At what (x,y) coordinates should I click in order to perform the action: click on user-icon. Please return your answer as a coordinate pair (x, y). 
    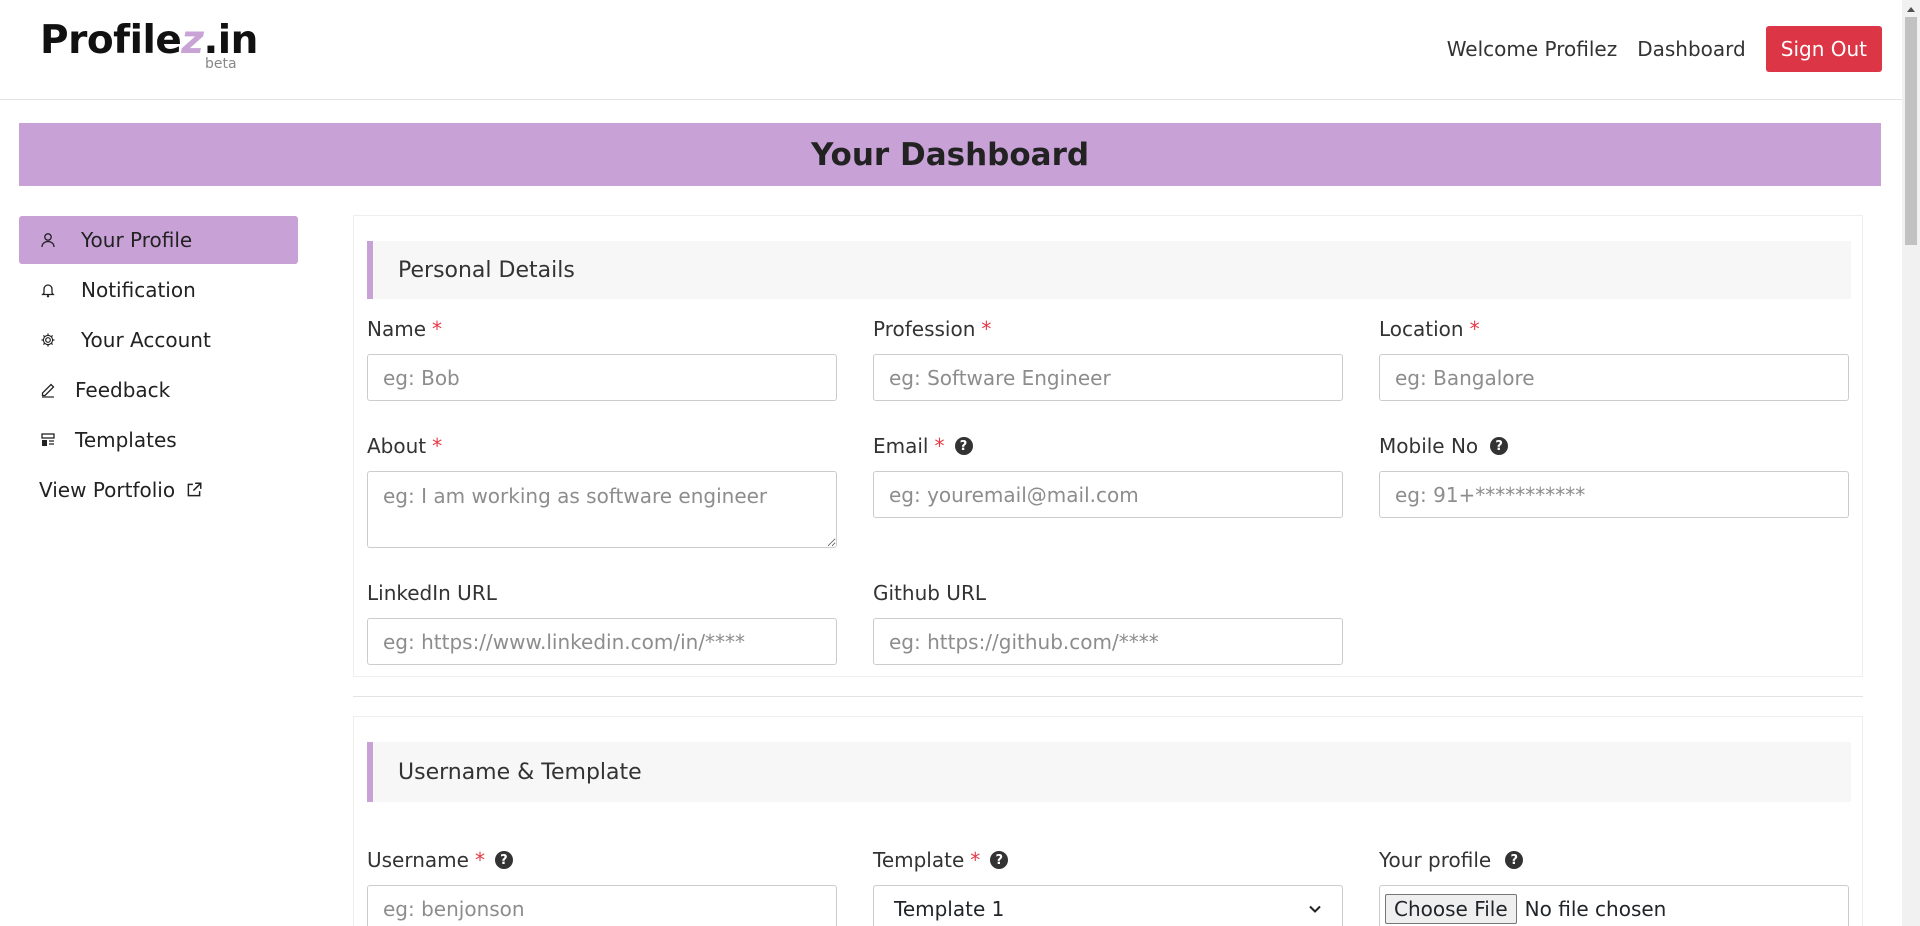
    Looking at the image, I should click on (48, 240).